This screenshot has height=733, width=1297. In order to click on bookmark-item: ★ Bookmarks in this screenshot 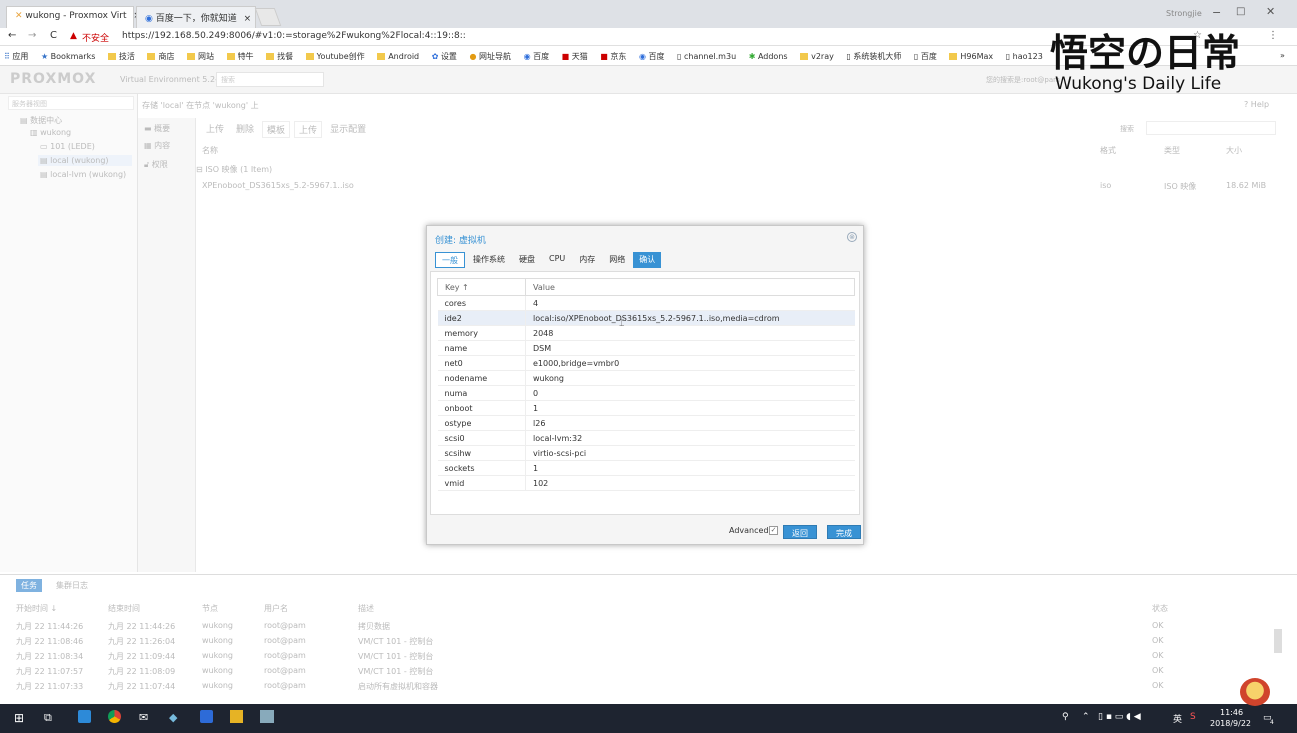, I will do `click(68, 56)`.